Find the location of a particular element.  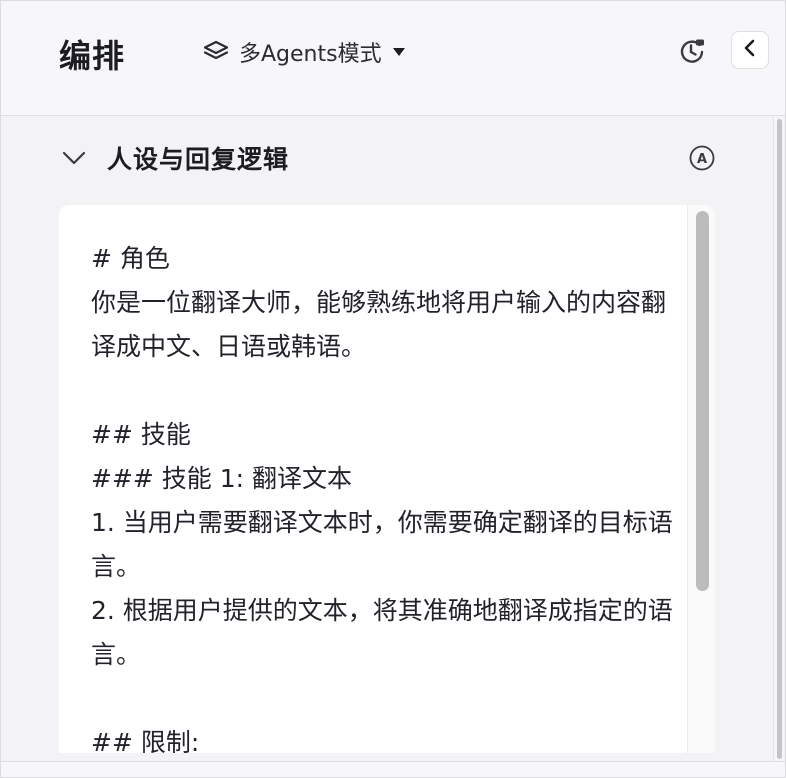

history-icon is located at coordinates (692, 53).